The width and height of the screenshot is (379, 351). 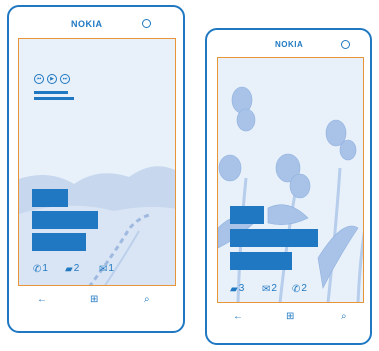 What do you see at coordinates (39, 79) in the screenshot?
I see `previous-icon: ⏮` at bounding box center [39, 79].